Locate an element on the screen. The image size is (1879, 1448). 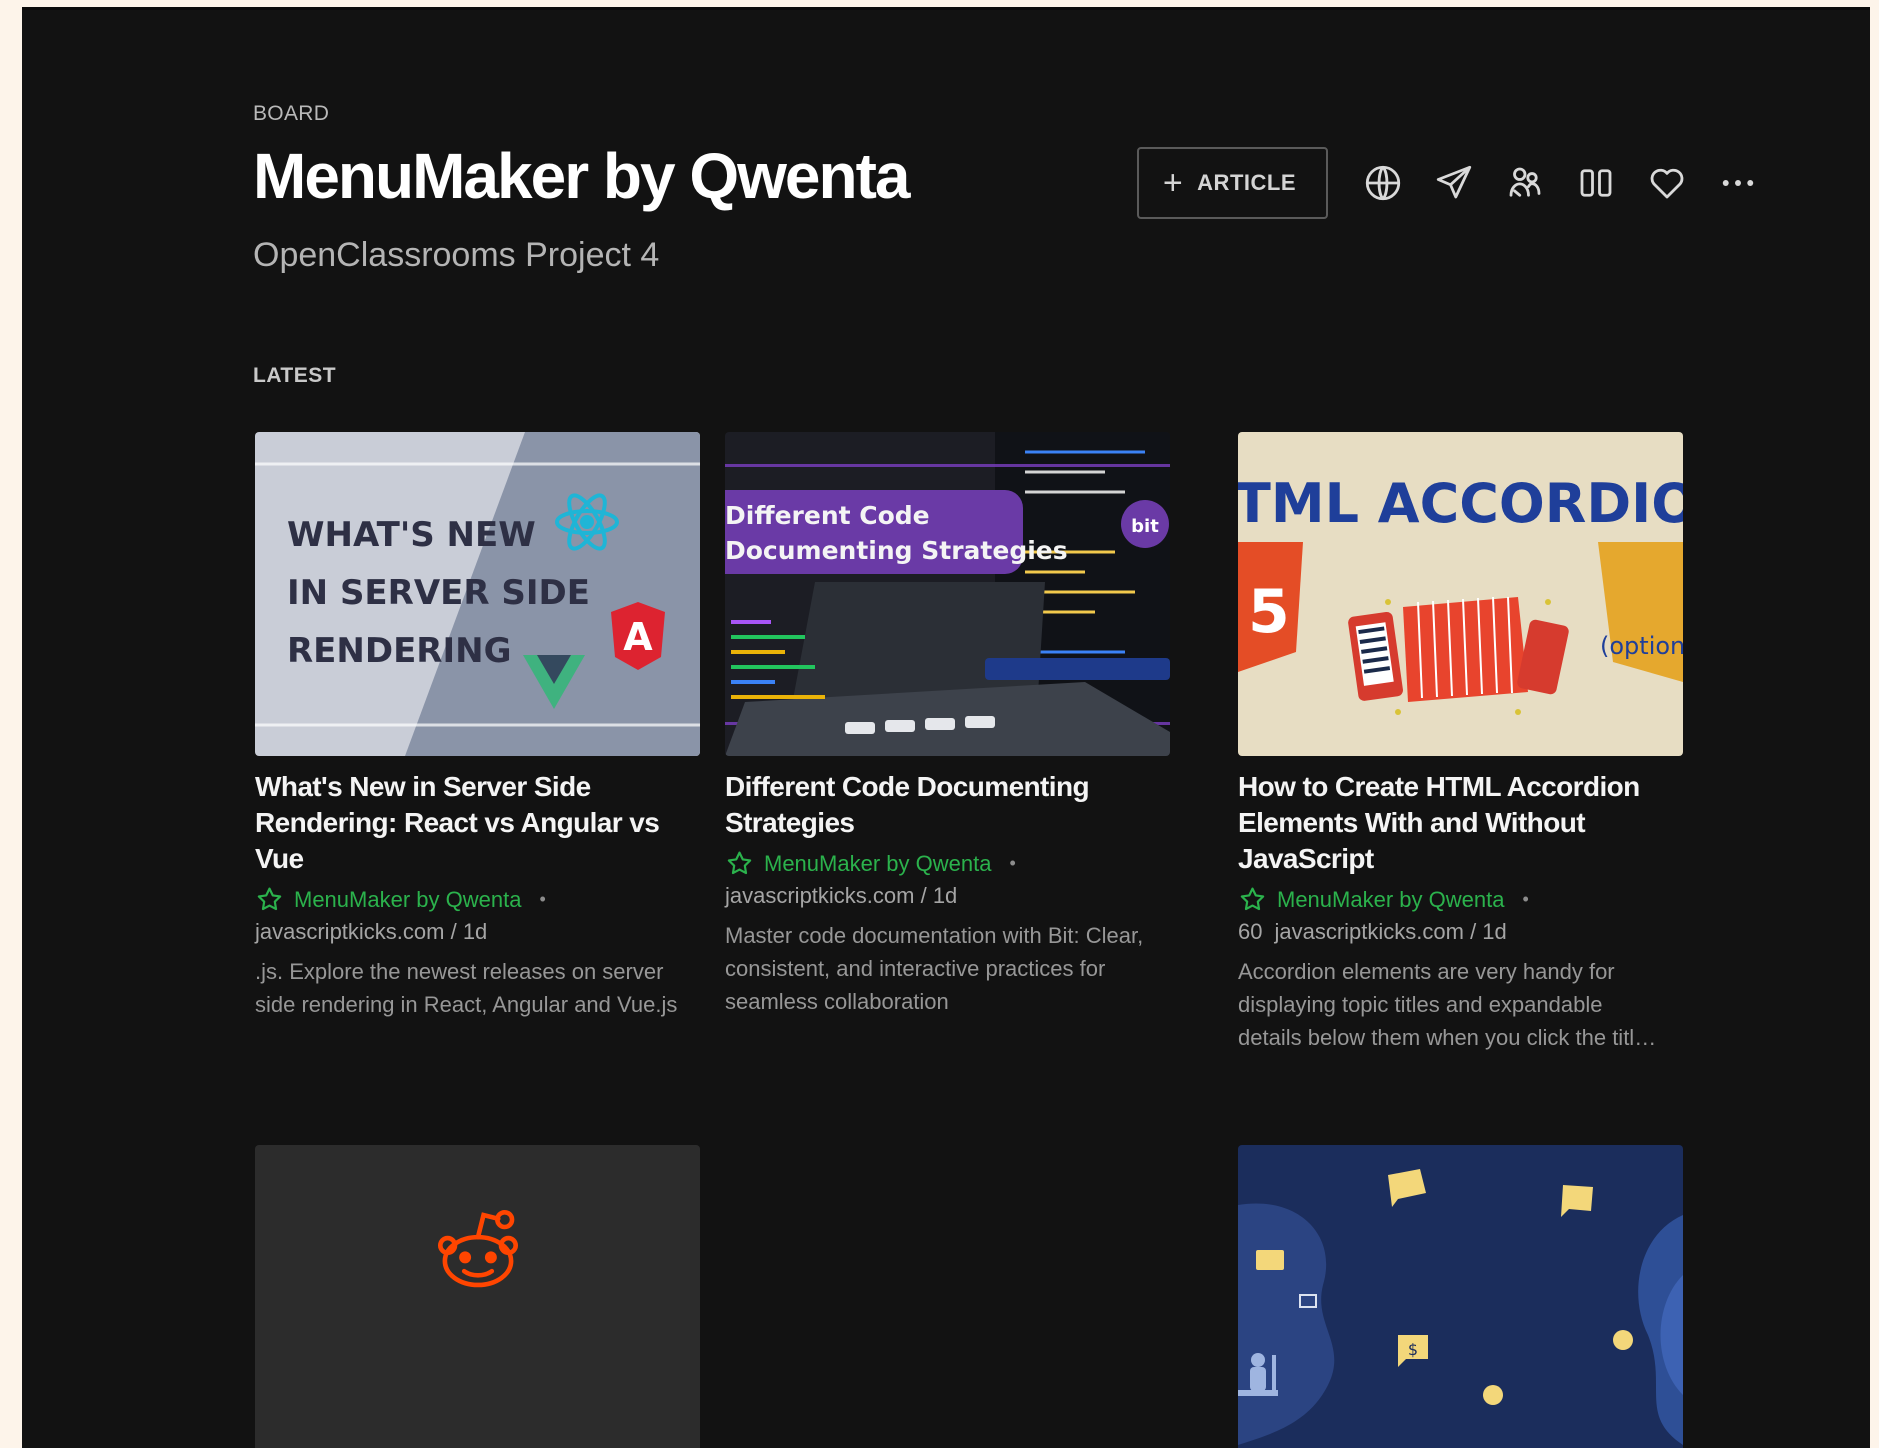
heart-icon is located at coordinates (1667, 183).